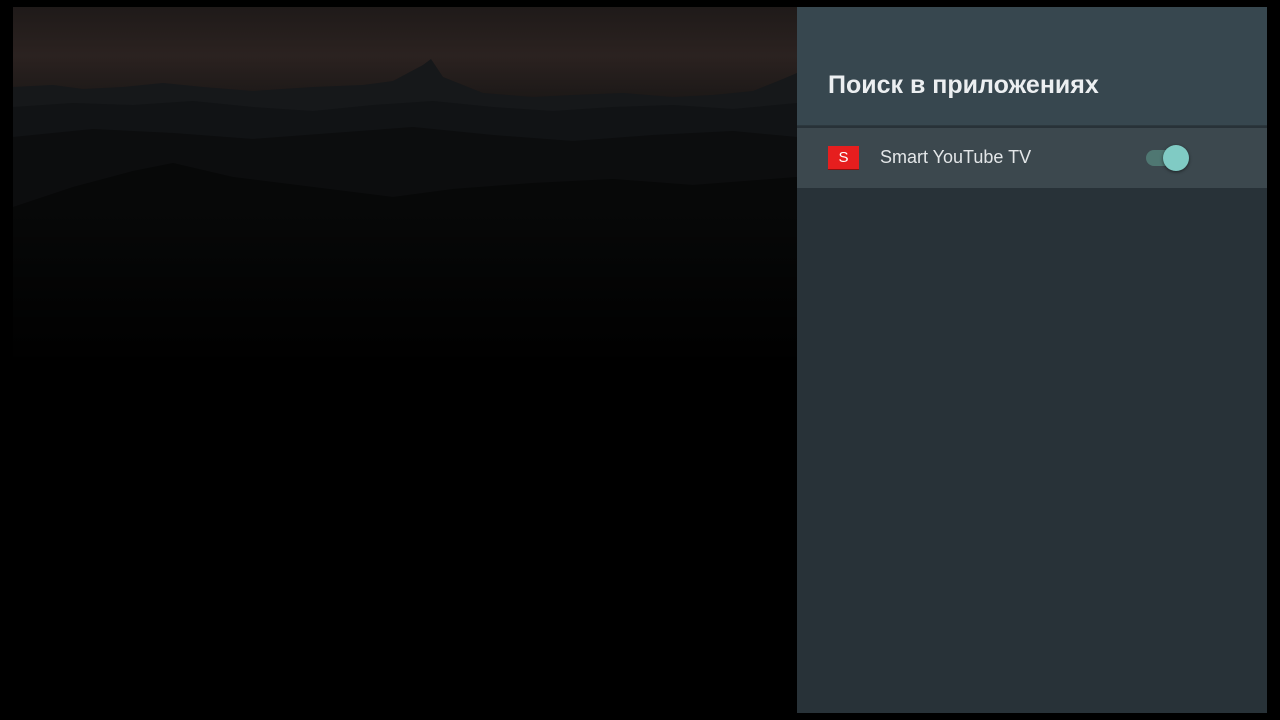  What do you see at coordinates (1176, 158) in the screenshot?
I see `toggle-thumb` at bounding box center [1176, 158].